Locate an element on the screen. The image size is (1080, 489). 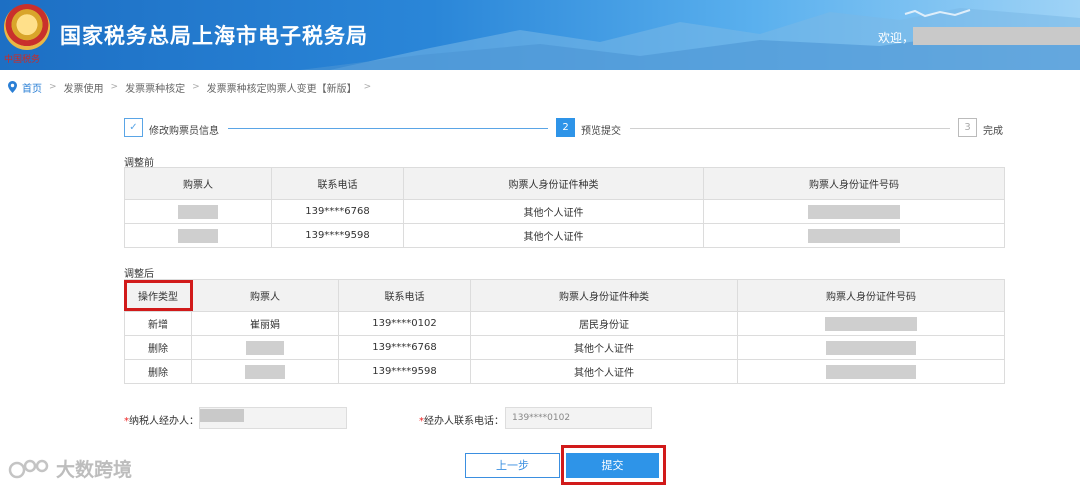
after-section-title: 调整后 is located at coordinates (139, 274).